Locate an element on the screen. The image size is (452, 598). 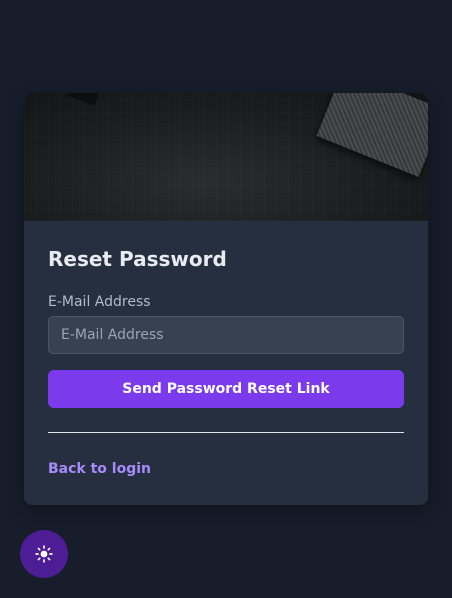
back-to-login-link: Back to login is located at coordinates (99, 469).